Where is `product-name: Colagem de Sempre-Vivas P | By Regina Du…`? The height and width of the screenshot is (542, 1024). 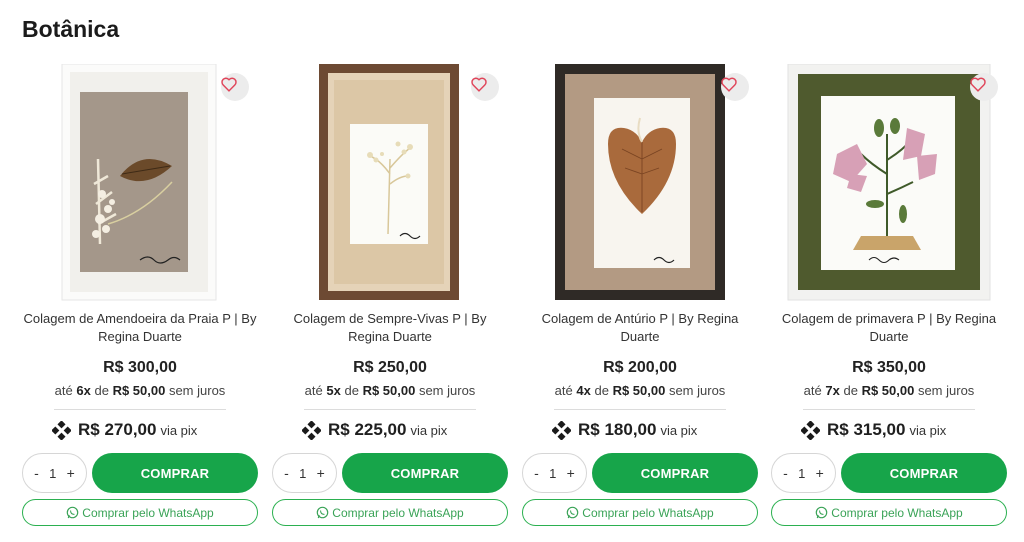
product-name: Colagem de Sempre-Vivas P | By Regina Du… is located at coordinates (390, 328).